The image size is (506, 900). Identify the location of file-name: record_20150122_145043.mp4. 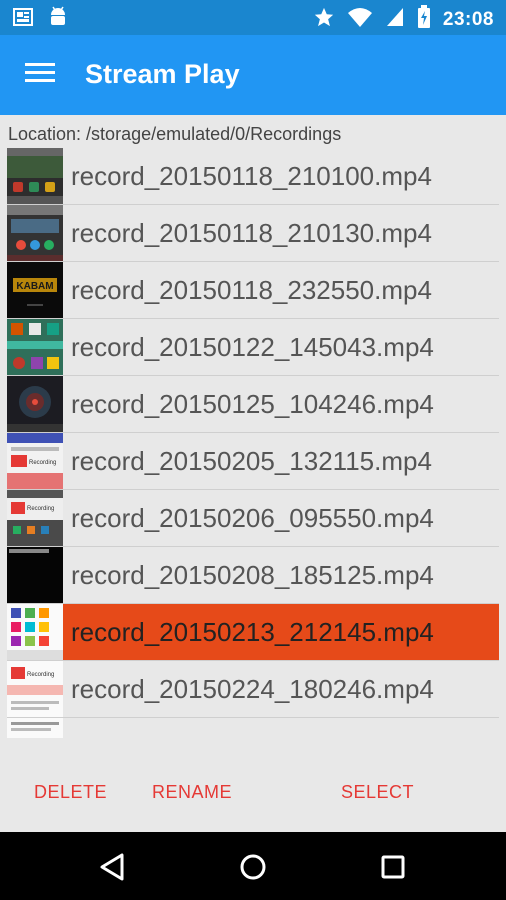
(252, 347).